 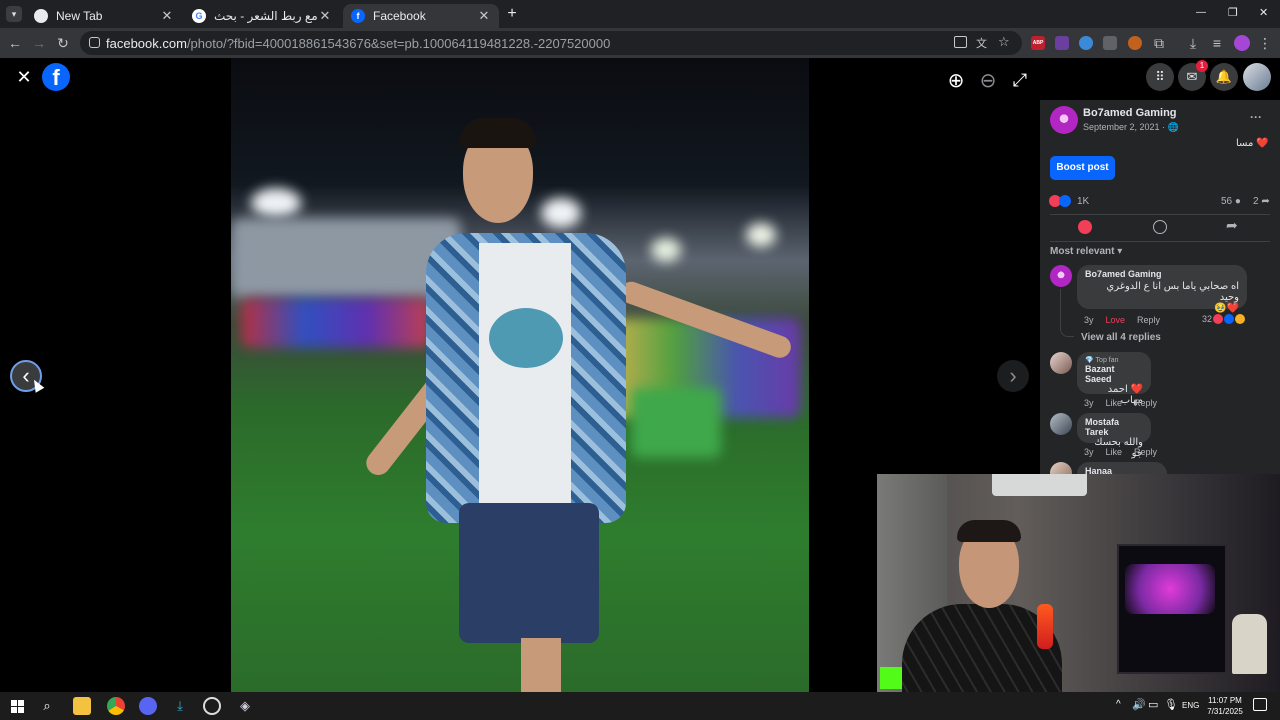 What do you see at coordinates (63, 43) in the screenshot?
I see `reload-button: ↻` at bounding box center [63, 43].